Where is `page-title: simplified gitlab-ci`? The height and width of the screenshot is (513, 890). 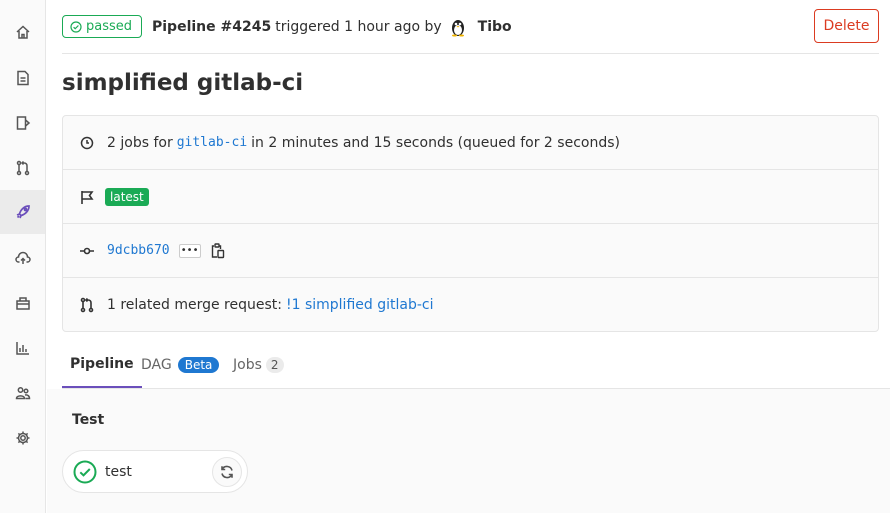
page-title: simplified gitlab-ci is located at coordinates (183, 83).